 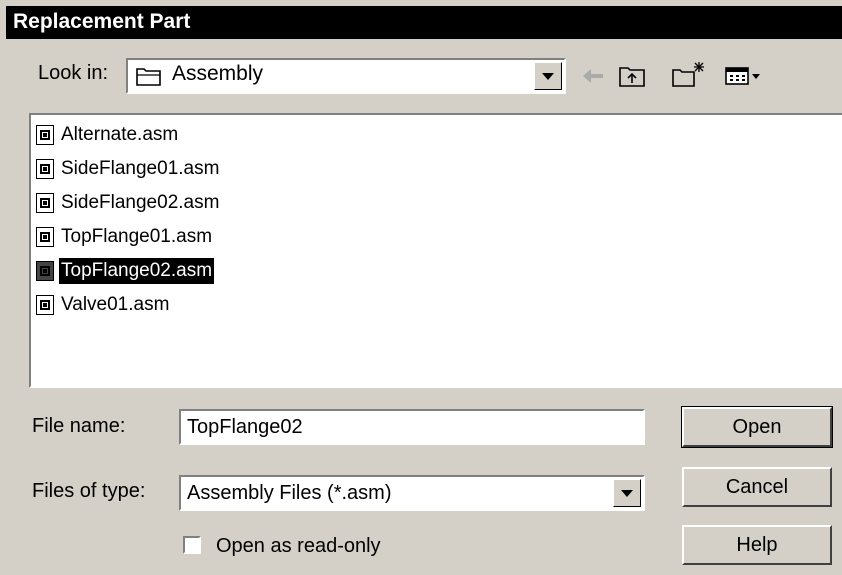 I want to click on file-name: Alternate.asm, so click(x=120, y=134).